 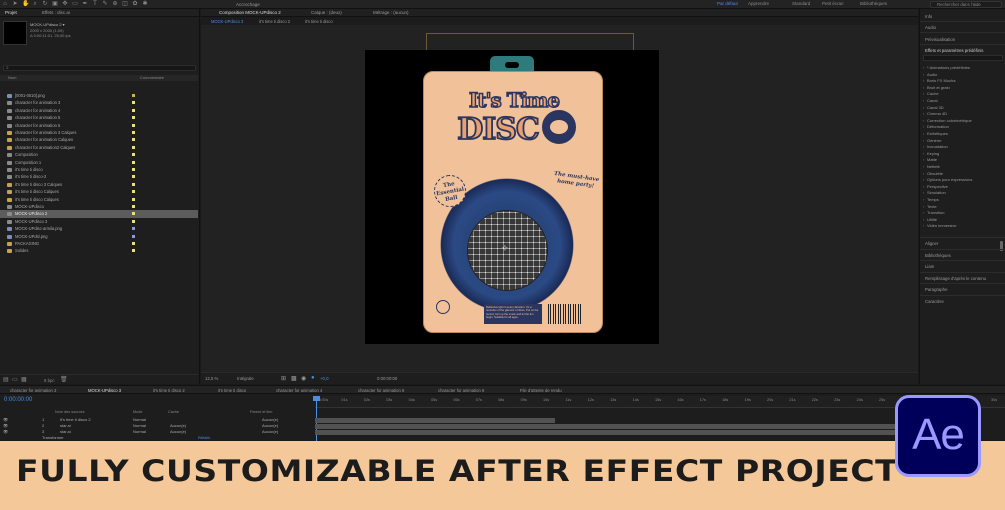 I want to click on timeline-timecode: 0:00:00:00, so click(x=18, y=400).